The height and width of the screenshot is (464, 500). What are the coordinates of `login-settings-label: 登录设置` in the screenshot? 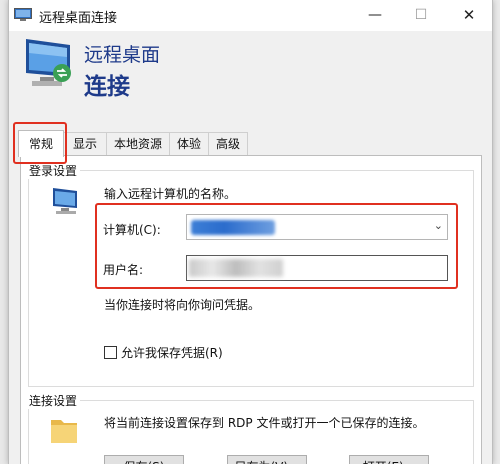 It's located at (53, 170).